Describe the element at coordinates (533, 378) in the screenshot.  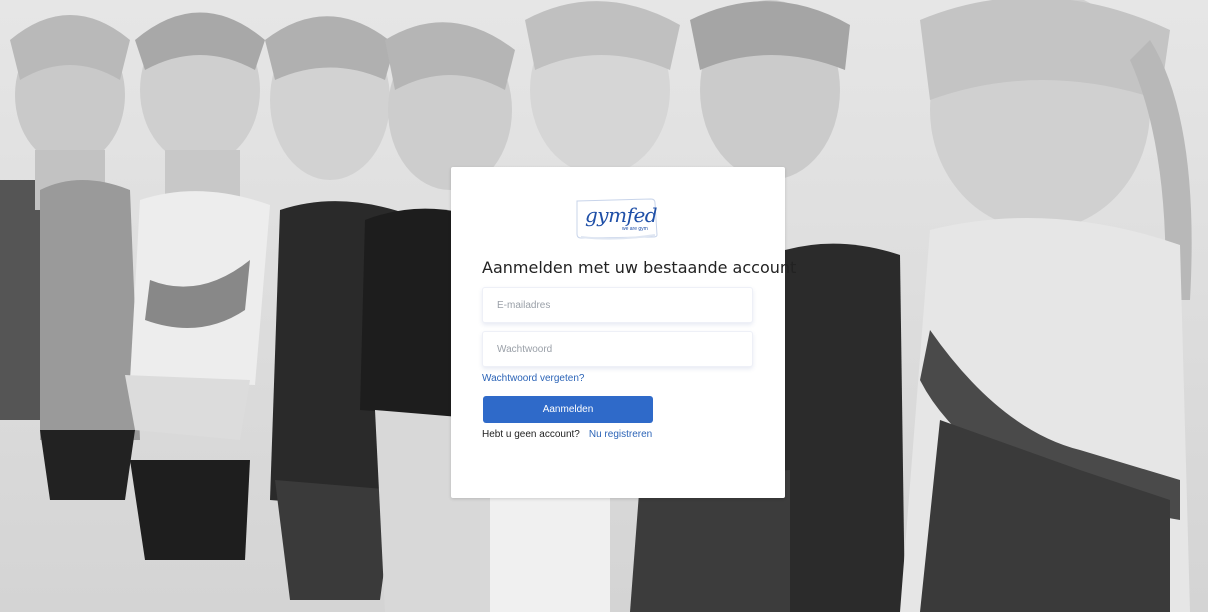
I see `forgot-password-link: Wachtwoord vergeten?` at that location.